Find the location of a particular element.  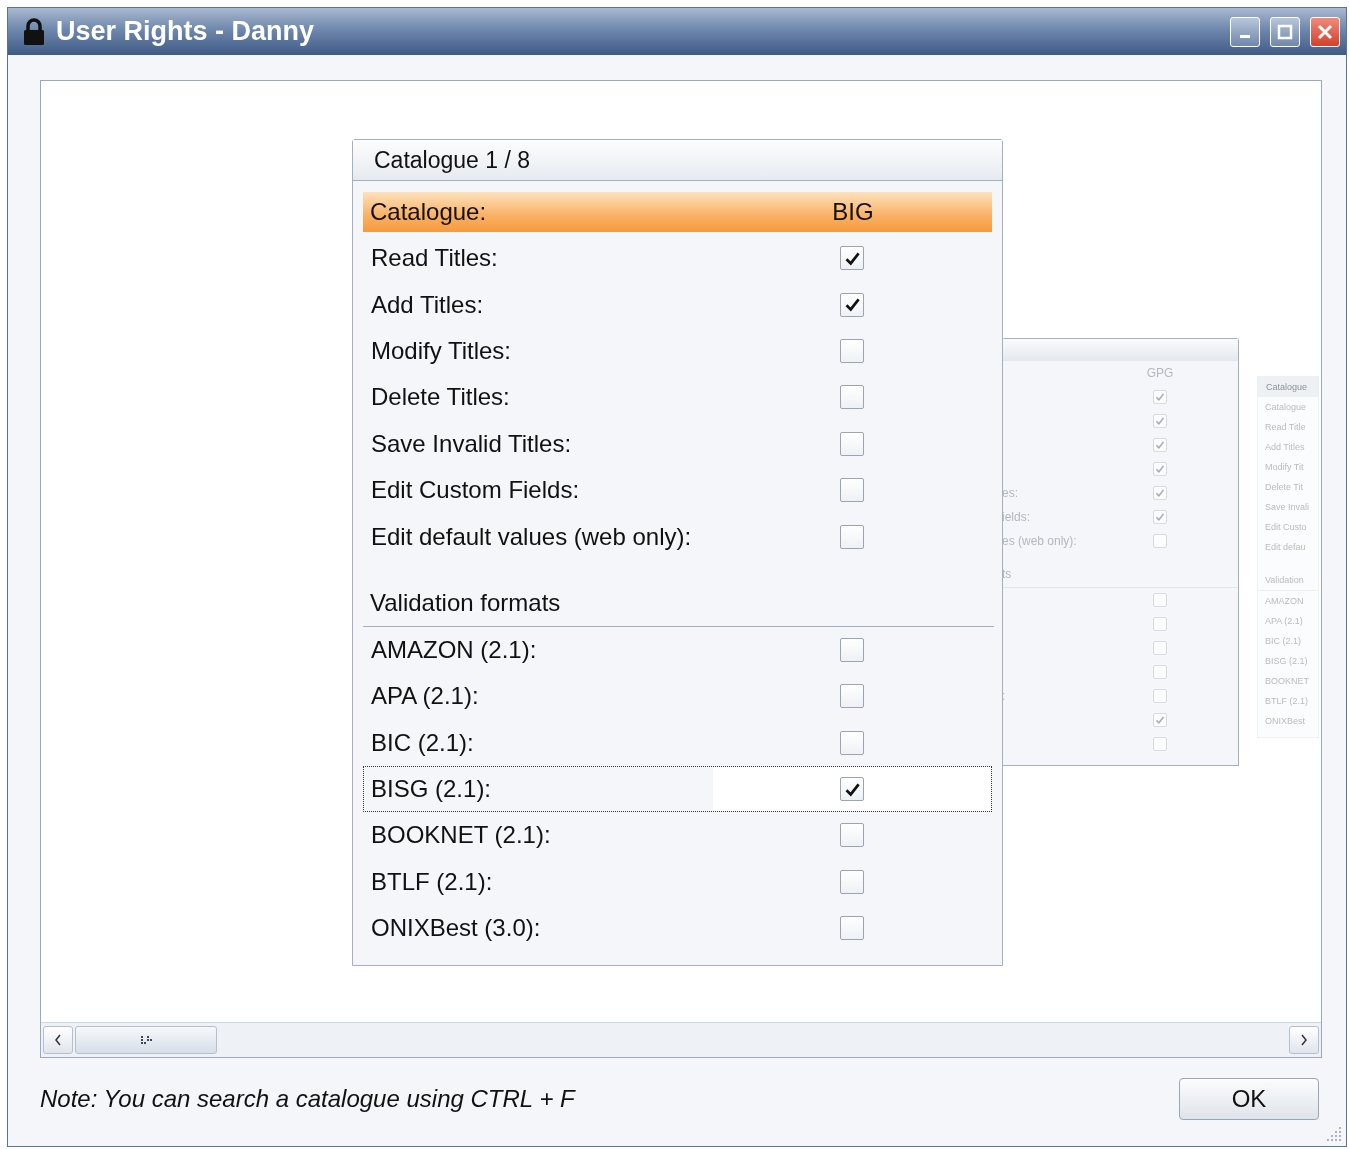

right-label: Catalogue is located at coordinates (1286, 407).